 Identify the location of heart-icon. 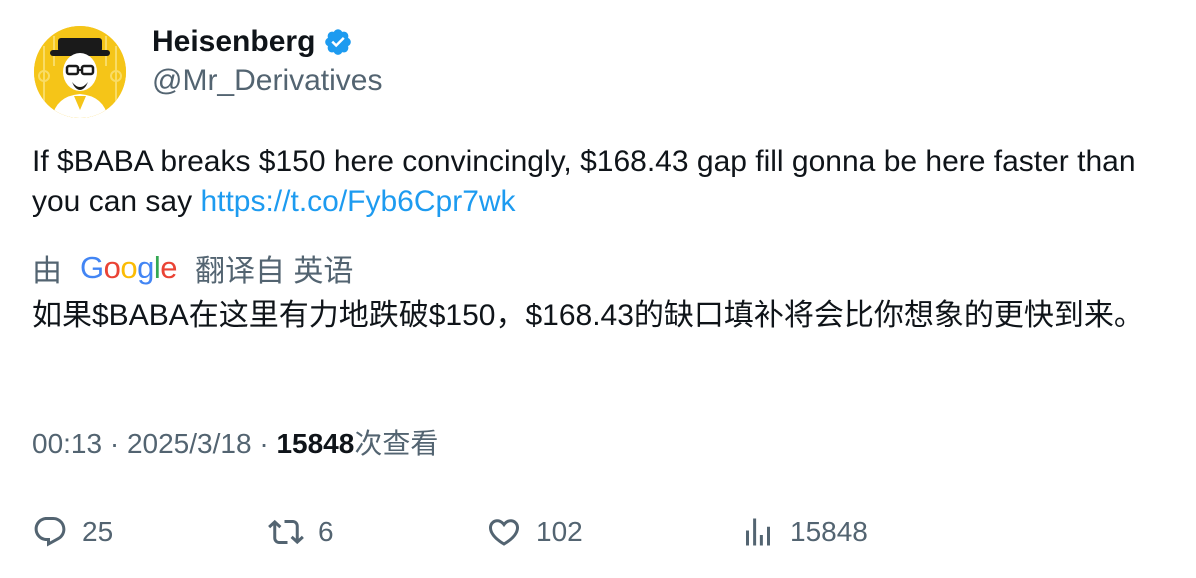
(504, 532).